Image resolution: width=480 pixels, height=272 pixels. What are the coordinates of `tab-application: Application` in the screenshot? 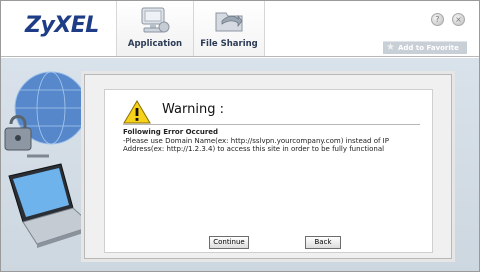 It's located at (154, 28).